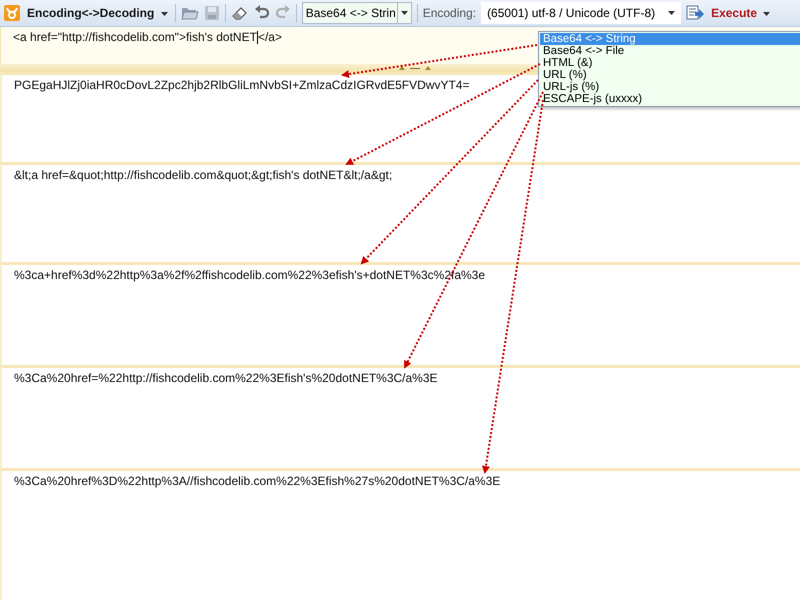 This screenshot has height=600, width=800. Describe the element at coordinates (189, 13) in the screenshot. I see `folder-icon` at that location.